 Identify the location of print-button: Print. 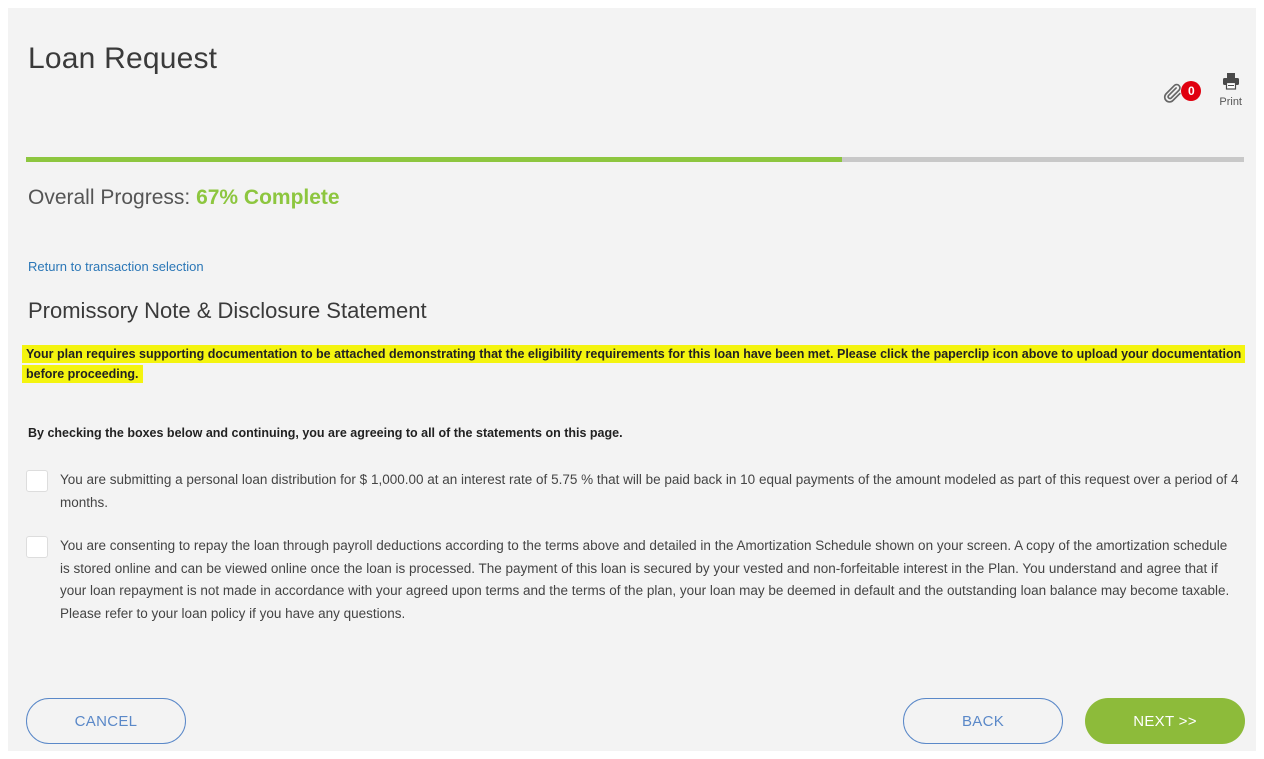
(1230, 90).